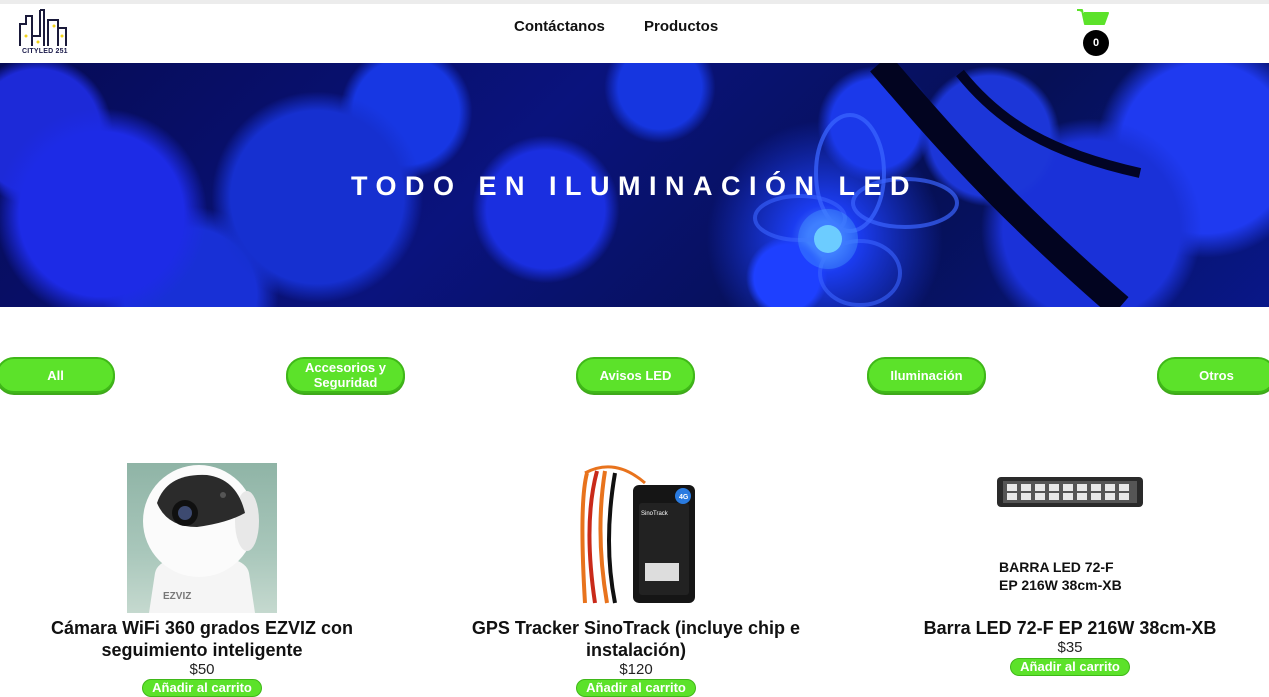  Describe the element at coordinates (1056, 567) in the screenshot. I see `image-caption-line1: BARRA LED 72-F` at that location.